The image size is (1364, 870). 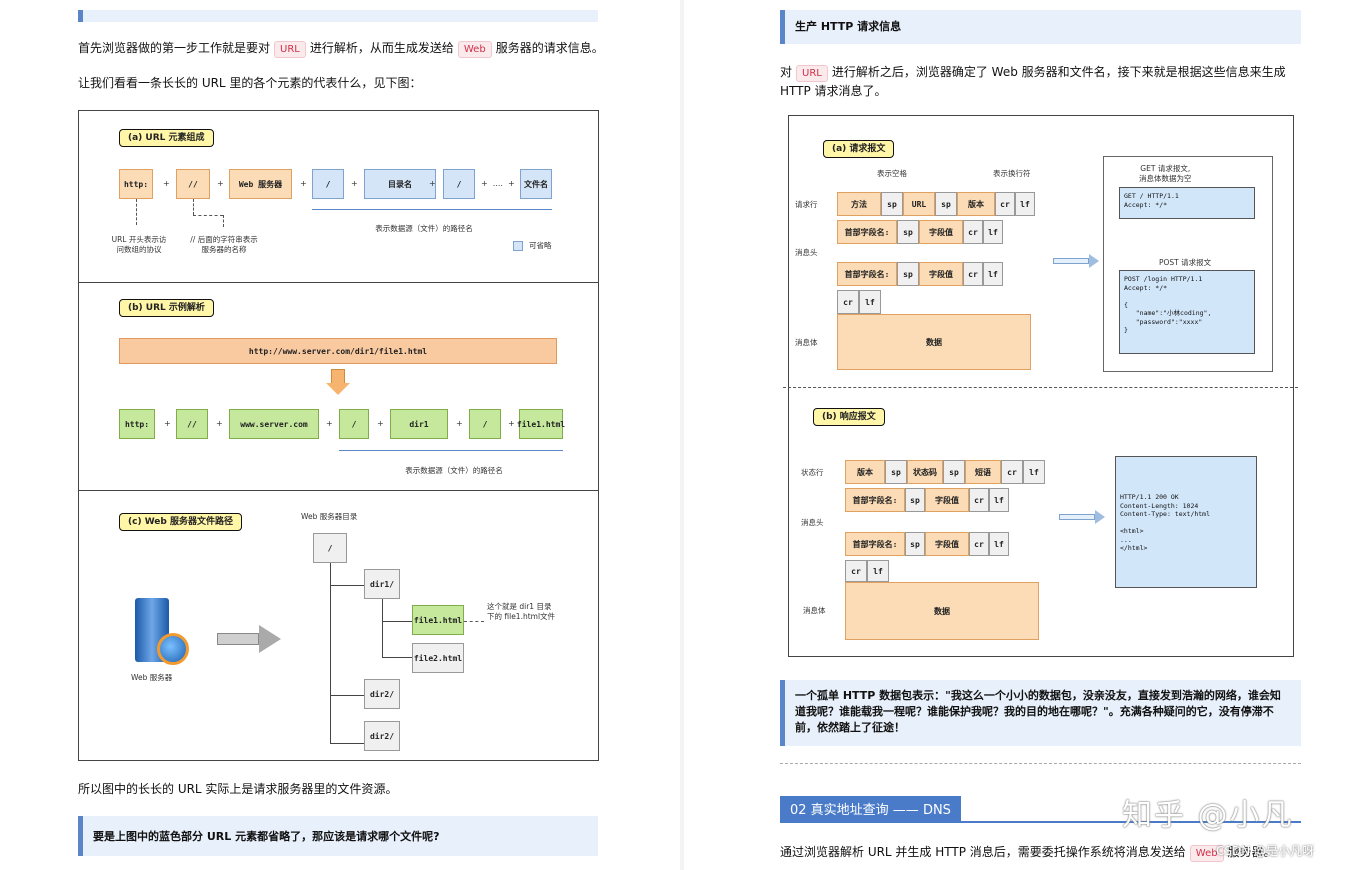 I want to click on figure-divider, so click(x=1040, y=387).